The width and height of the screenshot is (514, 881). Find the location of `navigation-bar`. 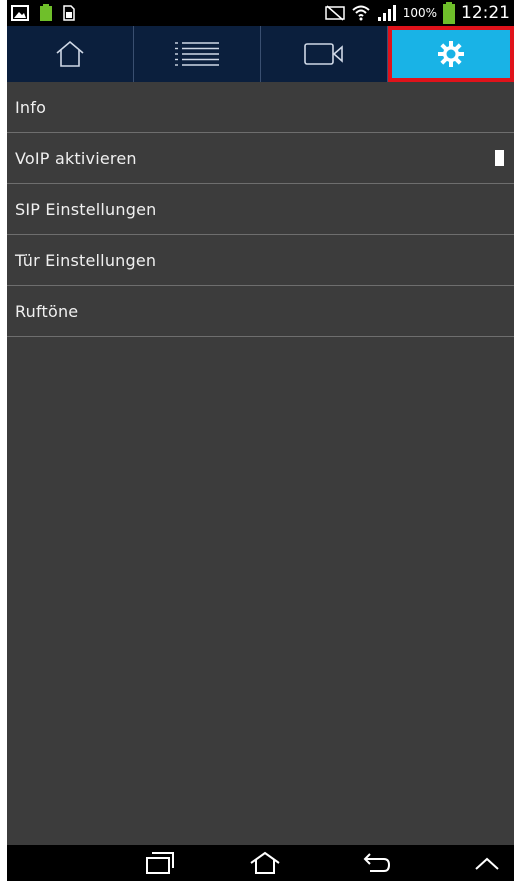

navigation-bar is located at coordinates (260, 863).